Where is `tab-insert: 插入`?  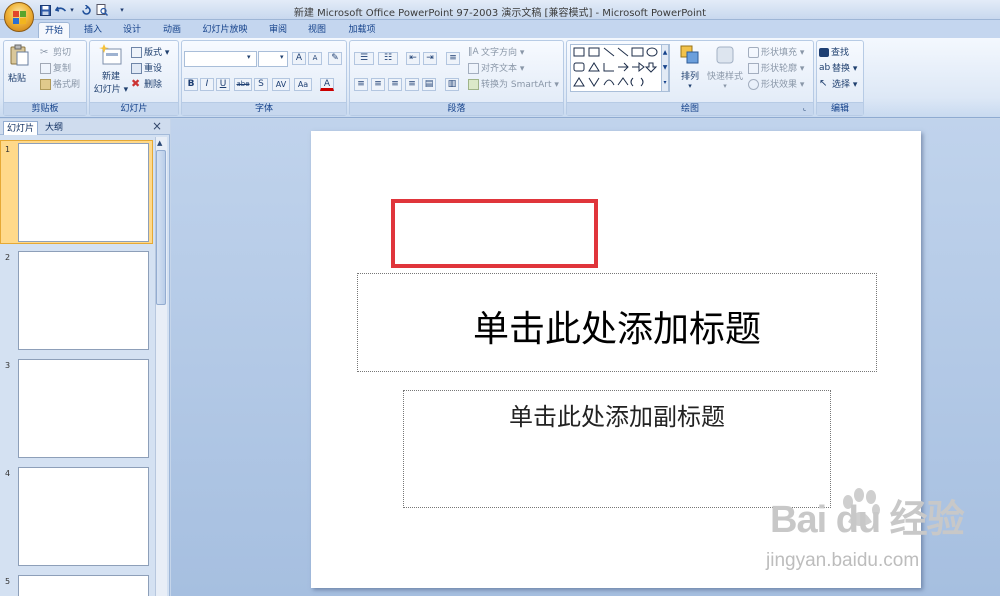
tab-insert: 插入 is located at coordinates (93, 30).